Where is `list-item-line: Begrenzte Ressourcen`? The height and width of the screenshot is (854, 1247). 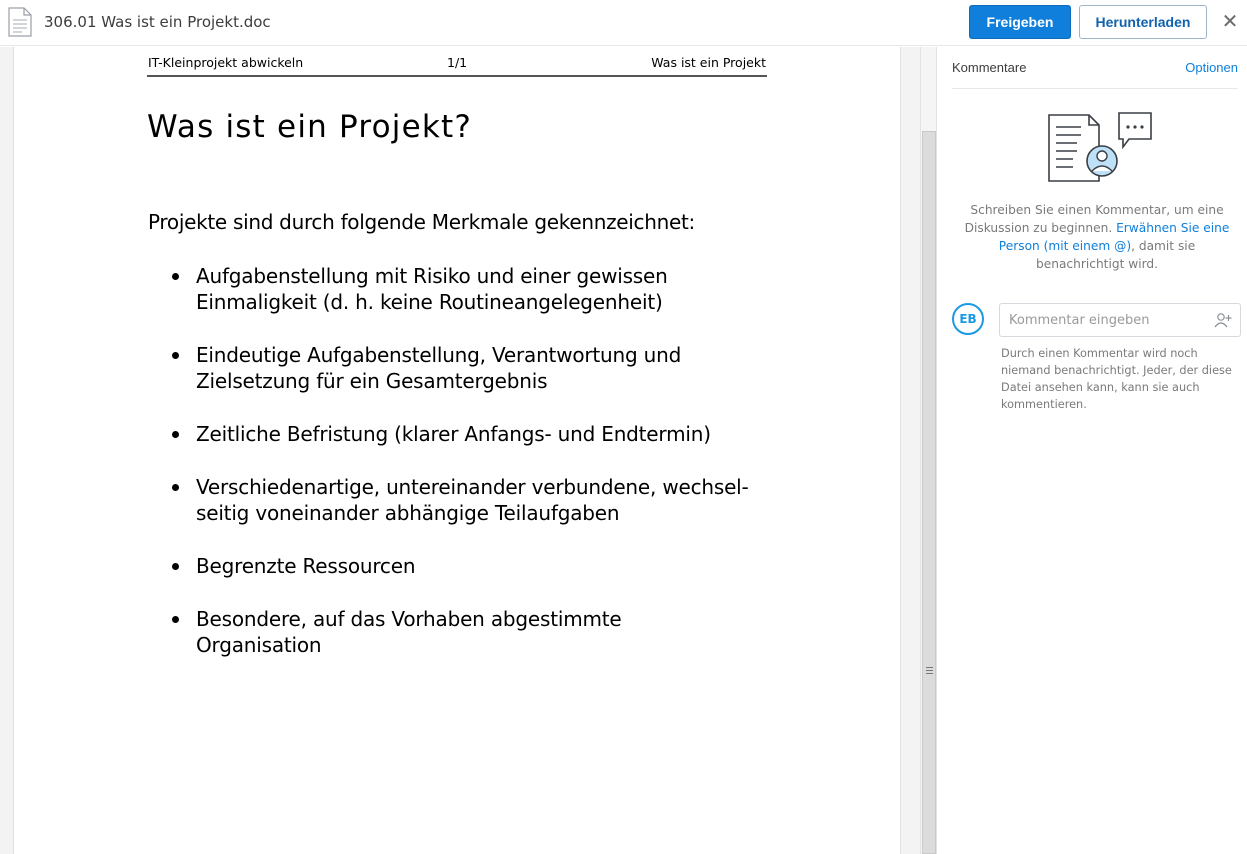 list-item-line: Begrenzte Ressourcen is located at coordinates (306, 566).